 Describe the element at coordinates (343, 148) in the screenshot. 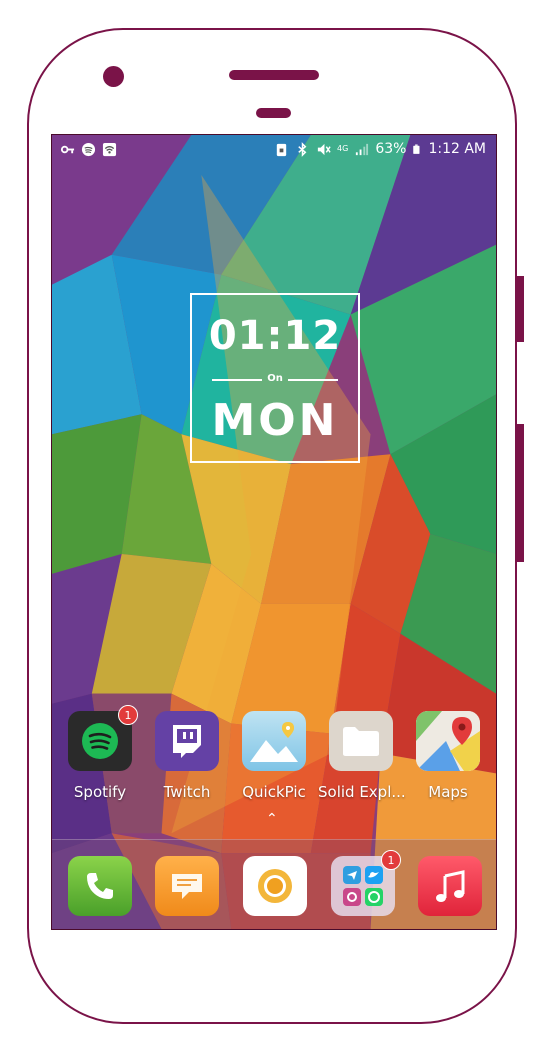

I see `network-type: 4G` at that location.